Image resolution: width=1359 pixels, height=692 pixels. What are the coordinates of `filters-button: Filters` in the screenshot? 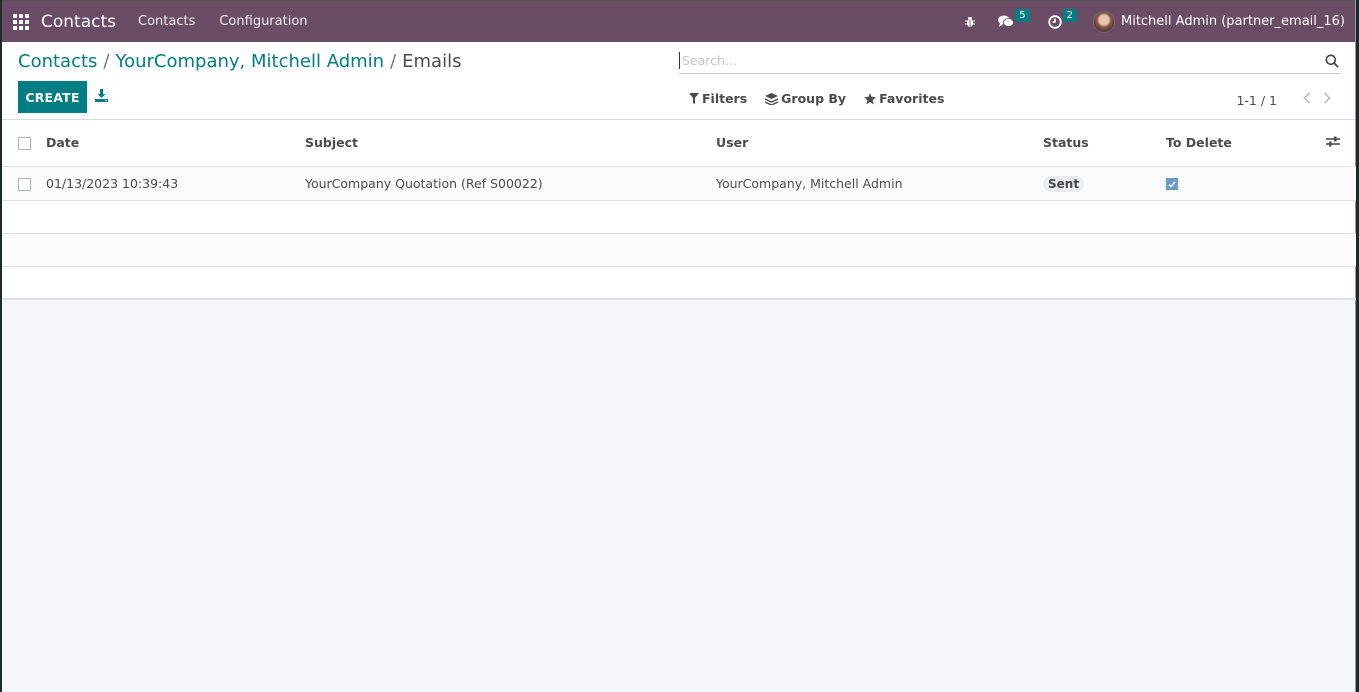 It's located at (718, 98).